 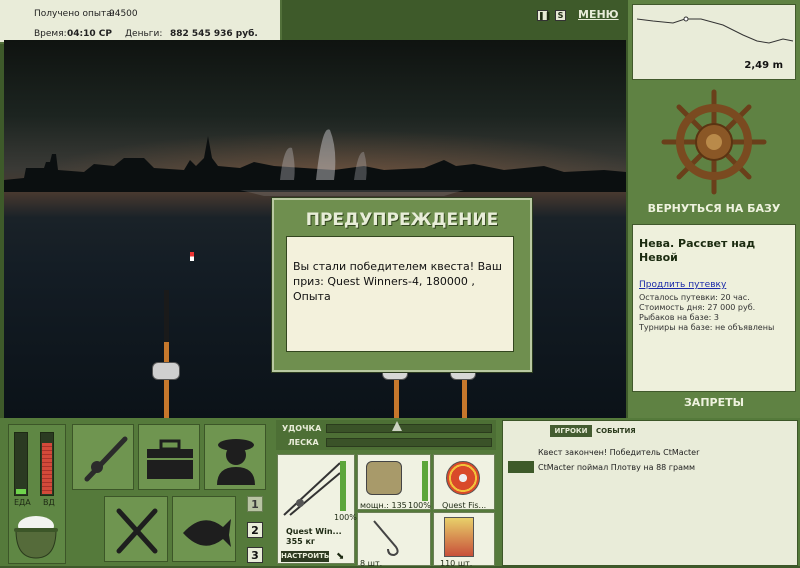 I want to click on dialog-title: ПРЕДУПРЕЖДЕНИЕ, so click(x=402, y=220).